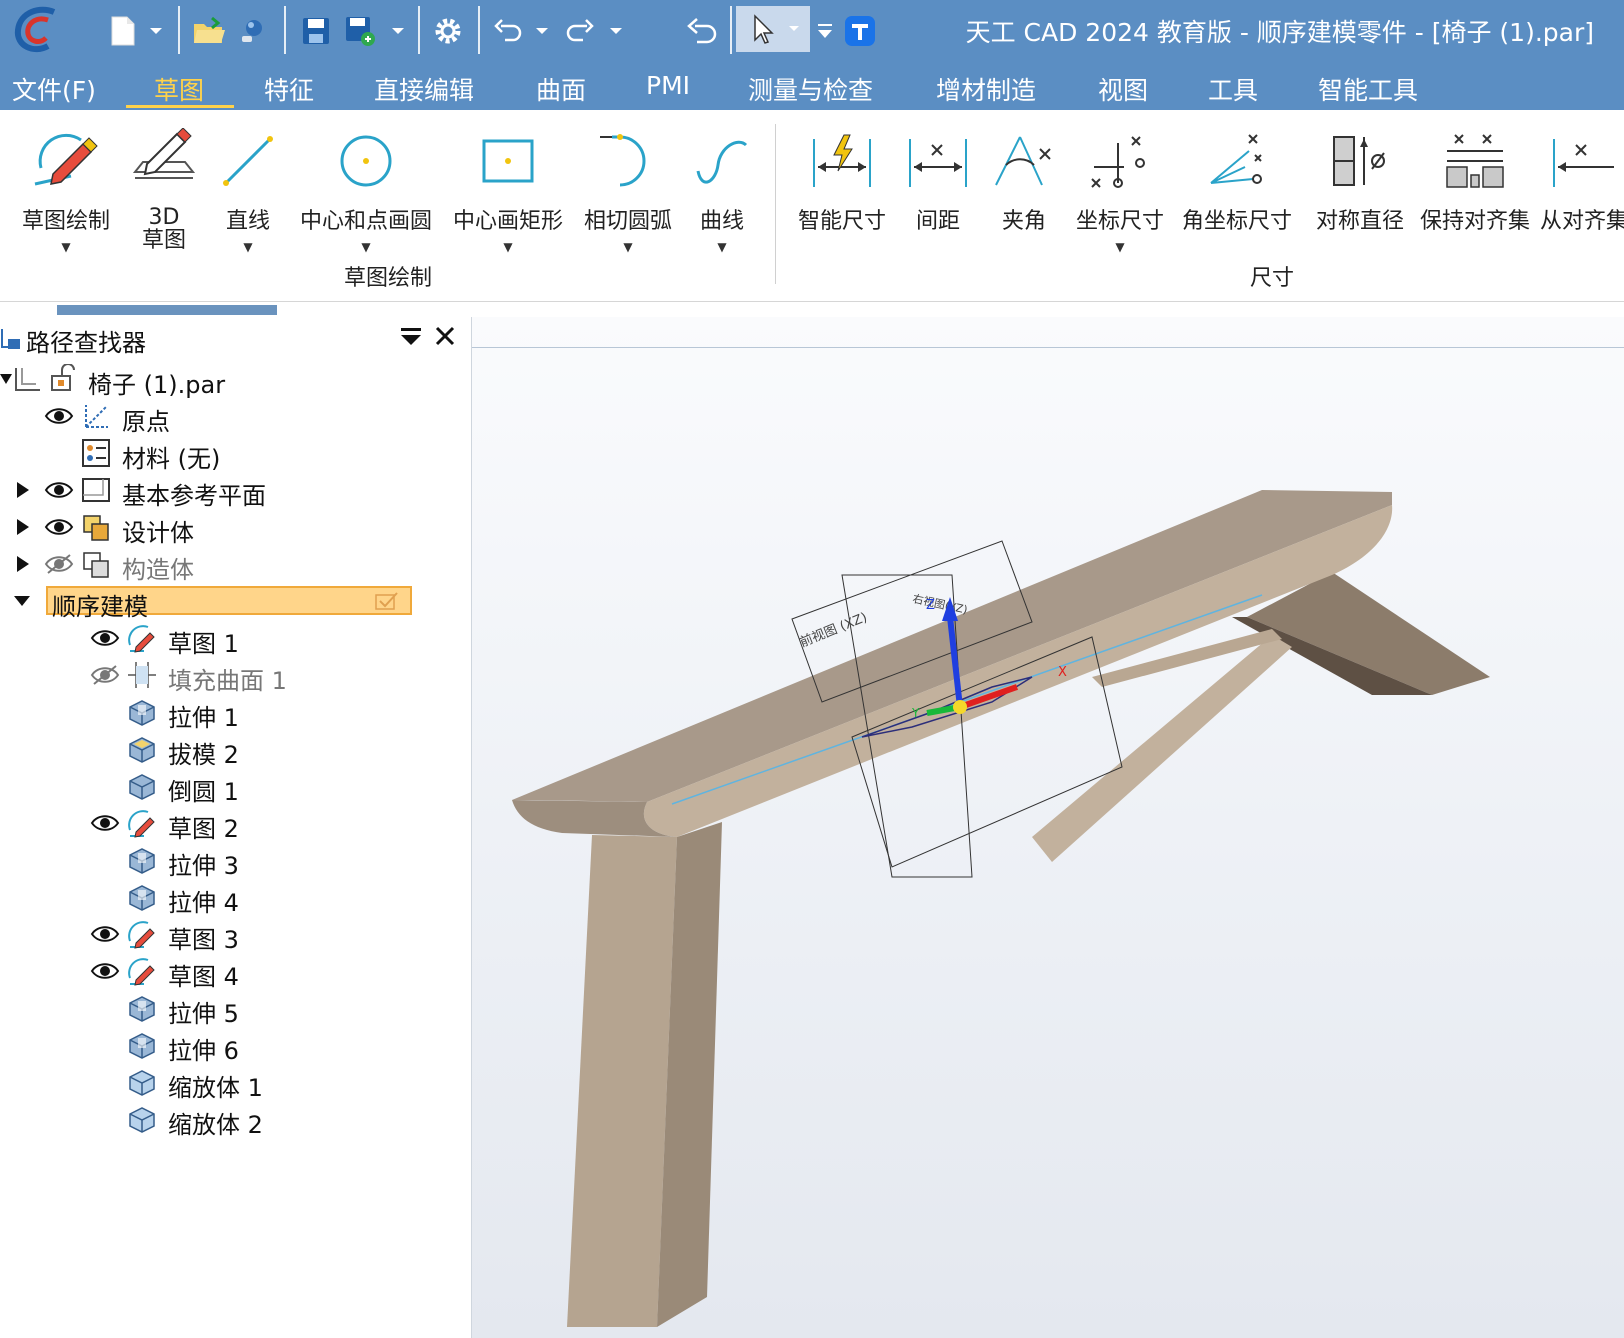 Image resolution: width=1624 pixels, height=1338 pixels. What do you see at coordinates (1237, 176) in the screenshot?
I see `angular-coordinate-button: 角坐标尺寸` at bounding box center [1237, 176].